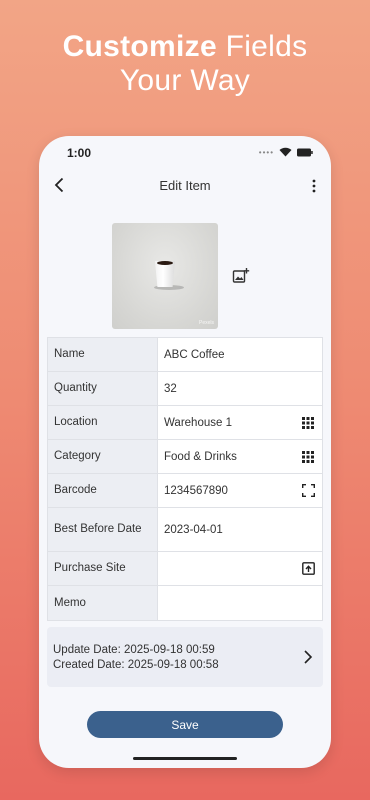 The width and height of the screenshot is (370, 800). I want to click on field-value-barcode: 1234567890, so click(196, 491).